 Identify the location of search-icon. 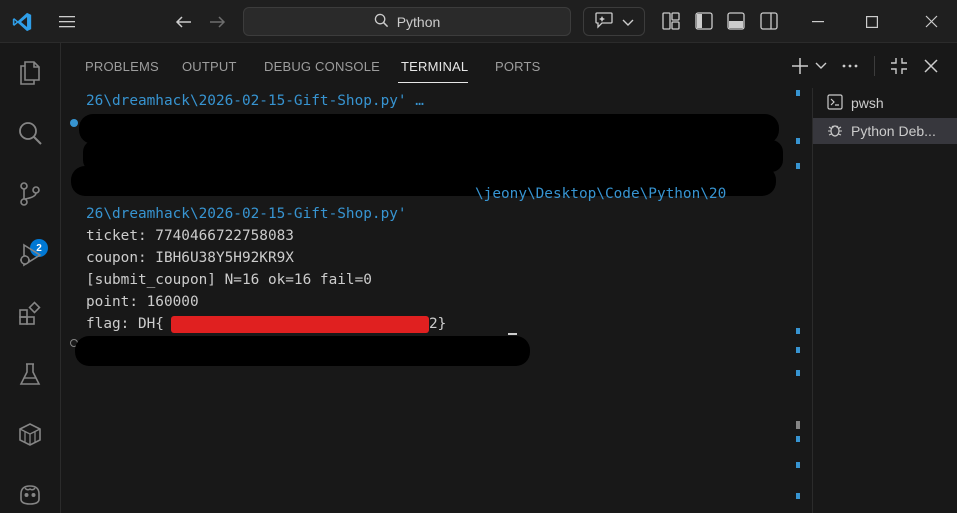
(381, 22).